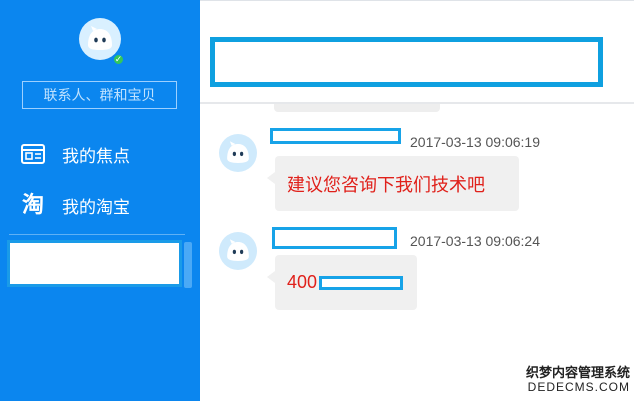 The width and height of the screenshot is (634, 401). What do you see at coordinates (96, 207) in the screenshot?
I see `sidebar-item-label: 我的淘宝` at bounding box center [96, 207].